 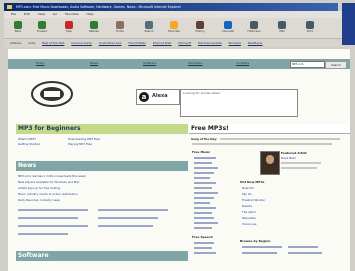 What do you see at coordinates (13, 14) in the screenshot?
I see `menu-file: File` at bounding box center [13, 14].